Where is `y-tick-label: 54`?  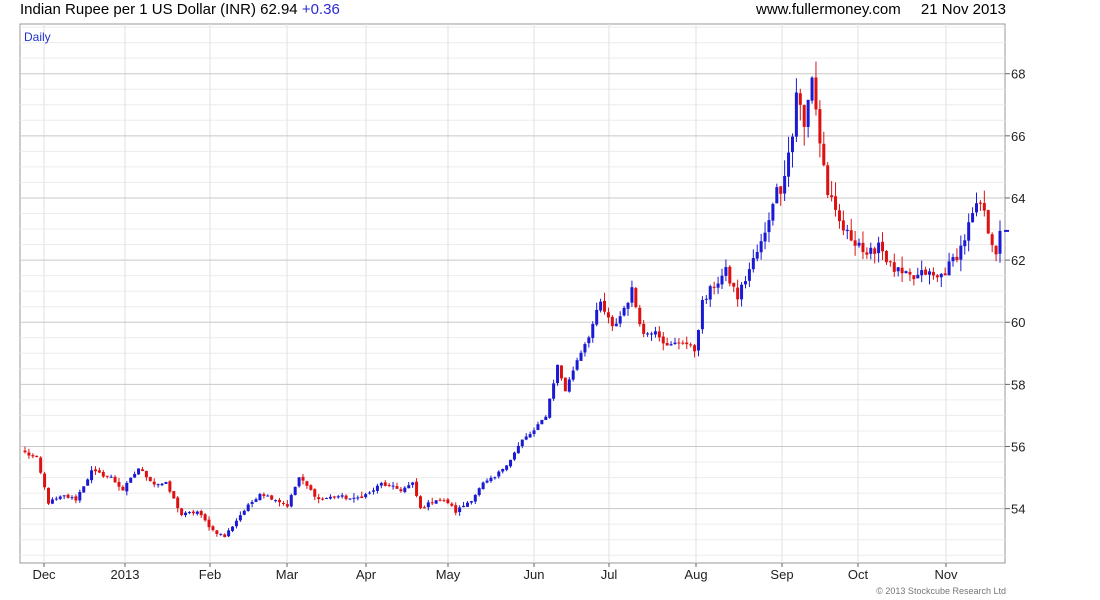 y-tick-label: 54 is located at coordinates (1018, 509).